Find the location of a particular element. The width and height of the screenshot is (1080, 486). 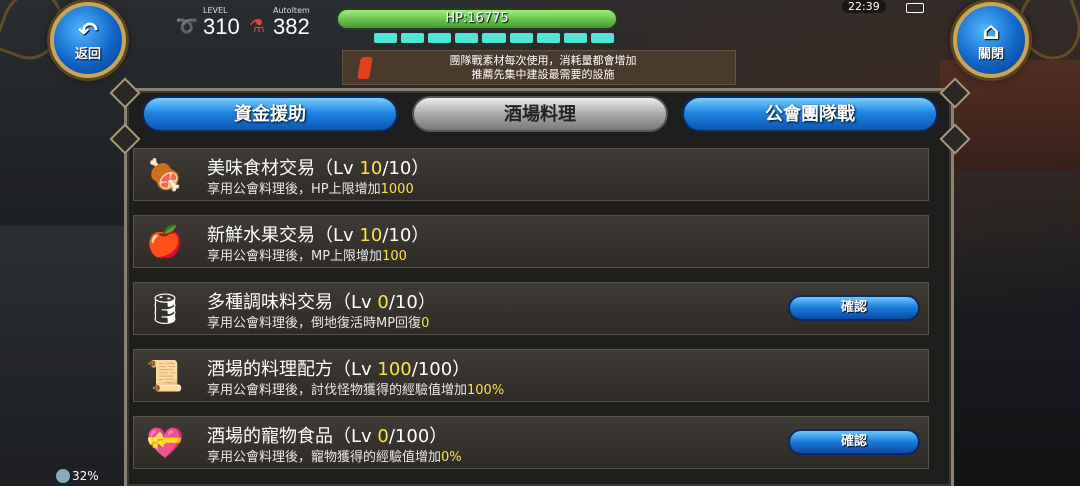

item-bonus-value: 100% is located at coordinates (486, 390).